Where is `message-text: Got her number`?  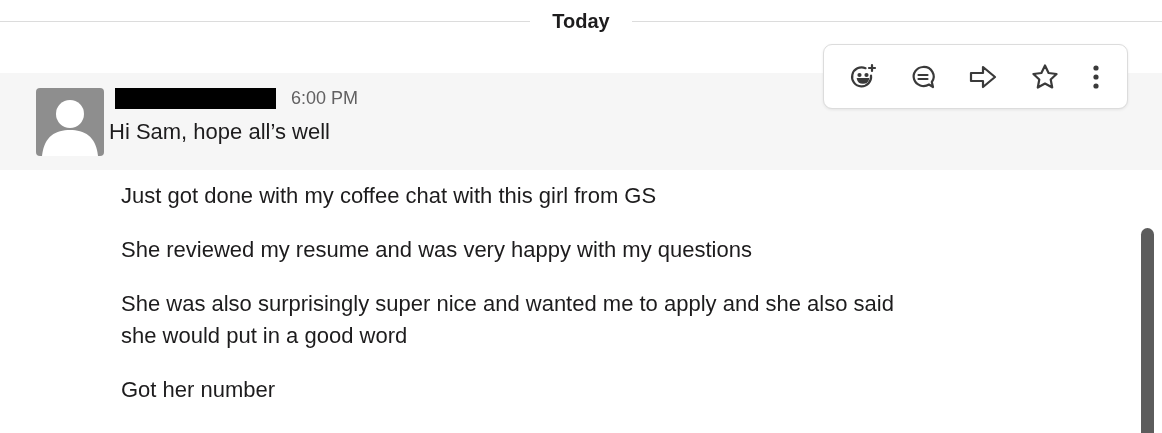
message-text: Got her number is located at coordinates (199, 390).